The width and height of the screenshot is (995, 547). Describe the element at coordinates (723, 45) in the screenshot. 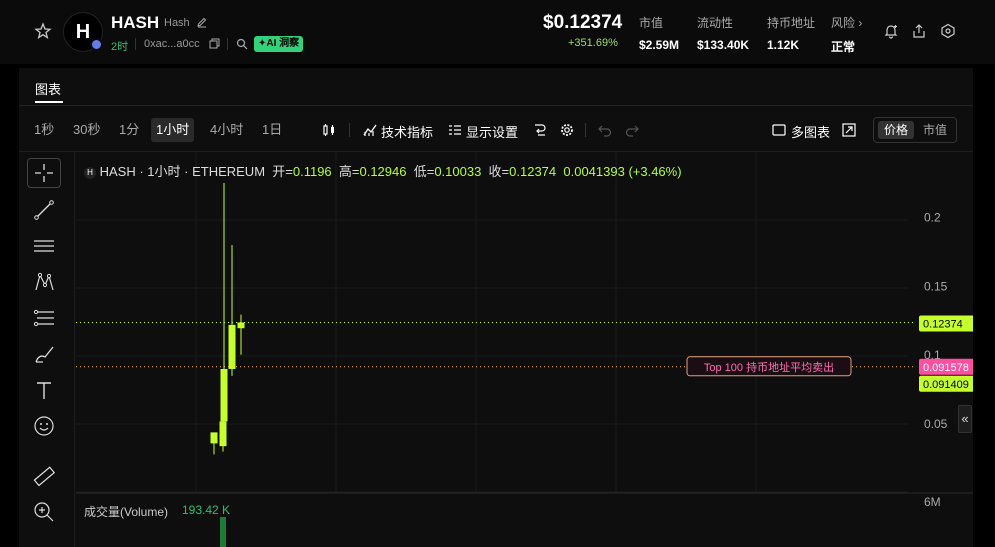

I see `stat-value: $133.40K` at that location.